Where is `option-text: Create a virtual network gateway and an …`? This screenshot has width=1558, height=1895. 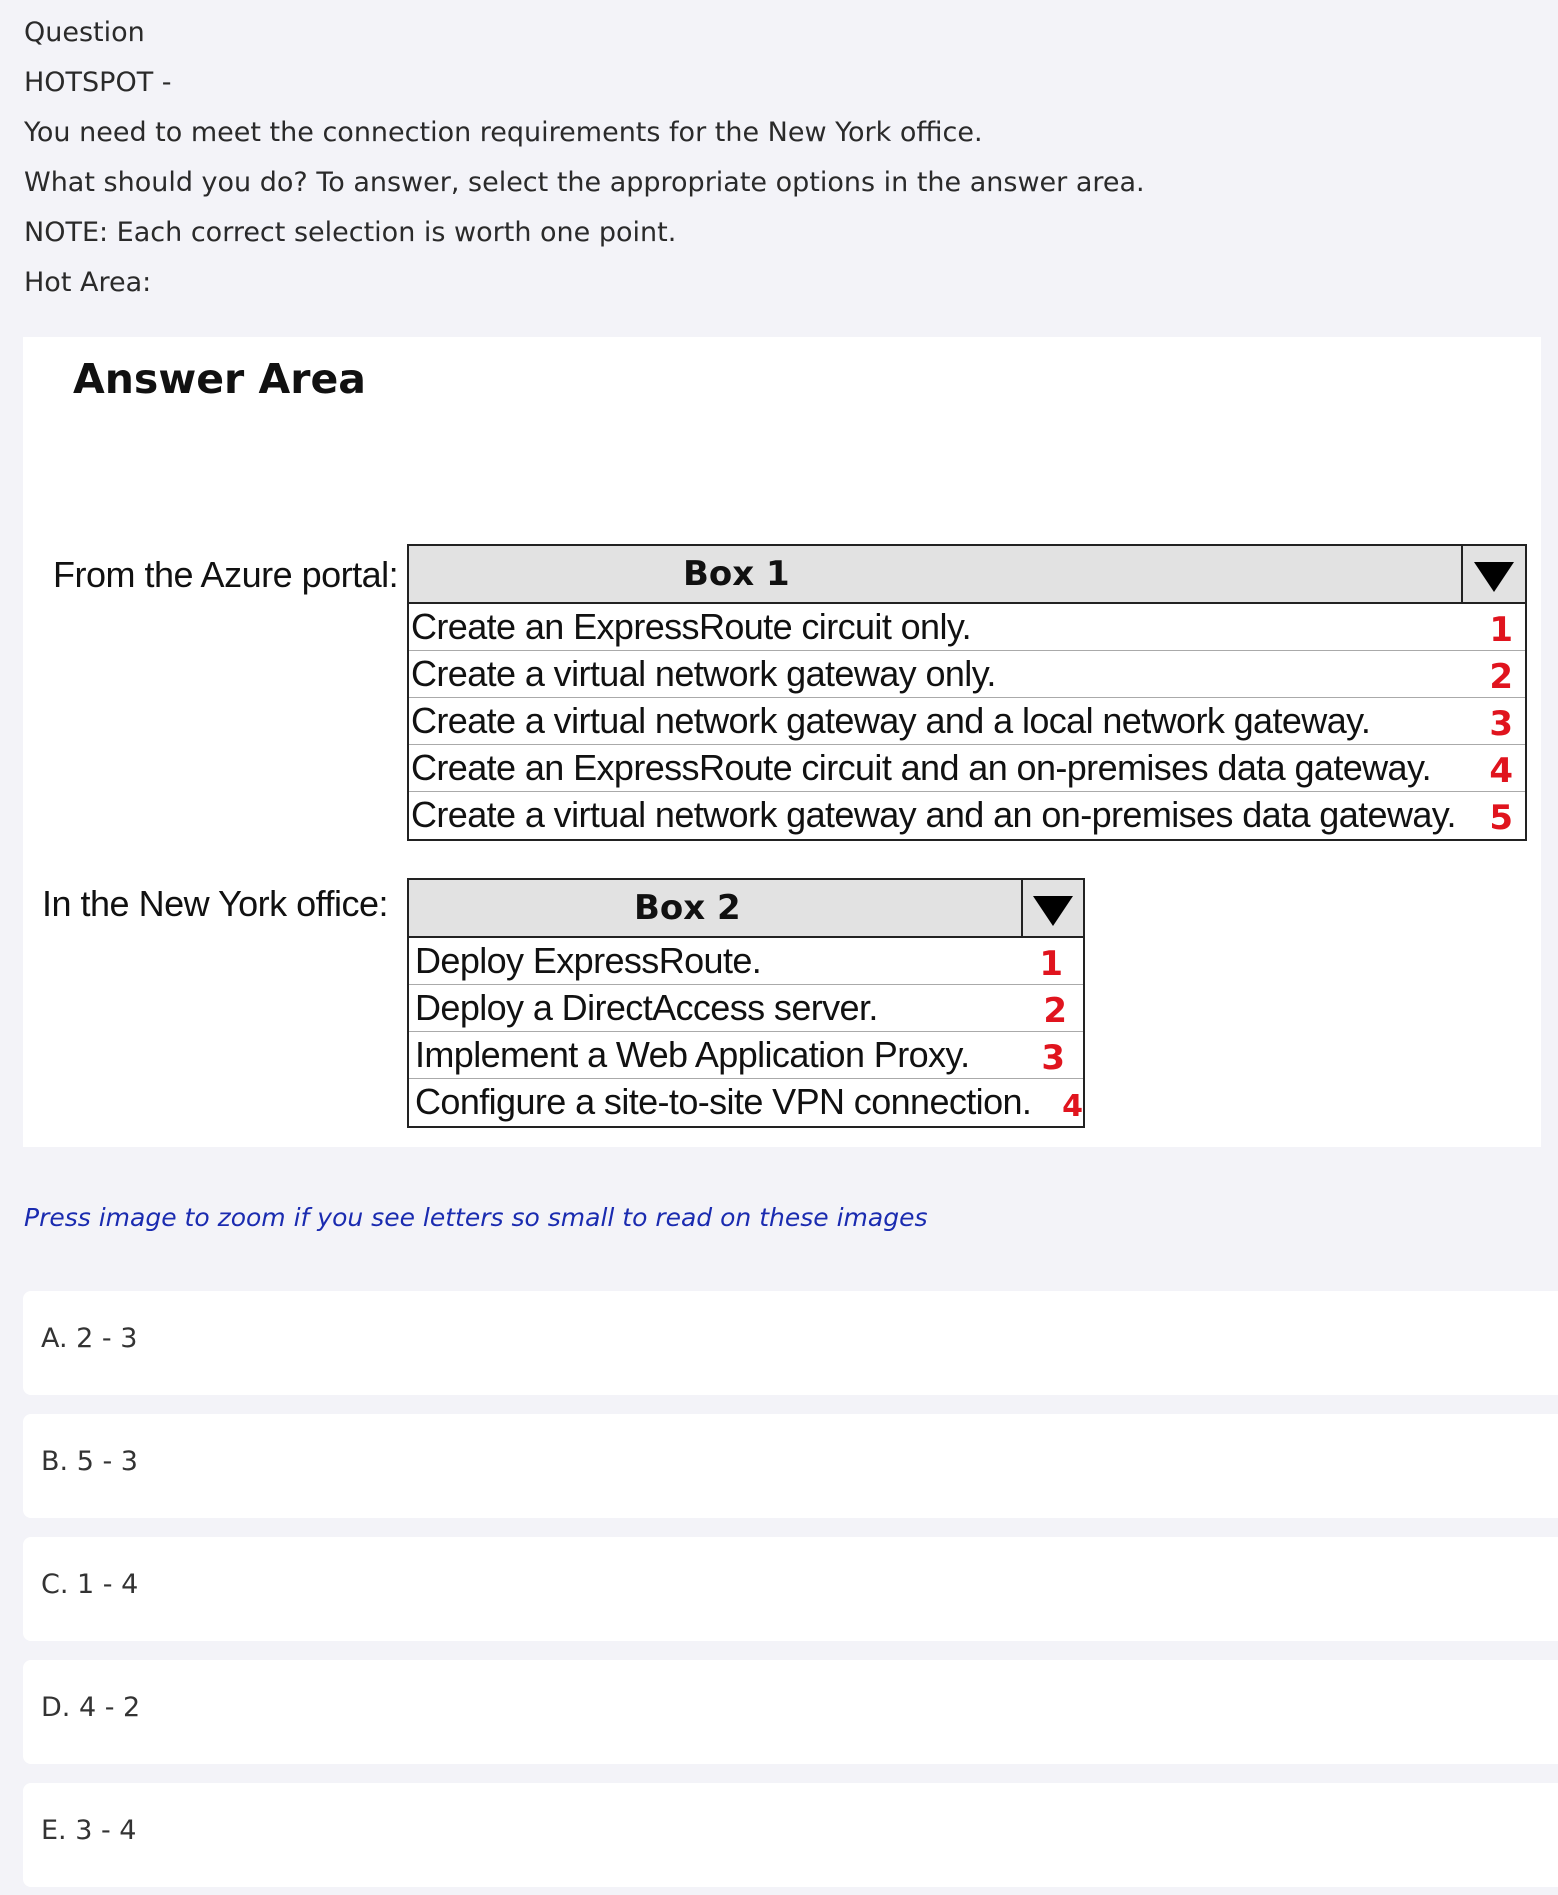 option-text: Create a virtual network gateway and an … is located at coordinates (934, 814).